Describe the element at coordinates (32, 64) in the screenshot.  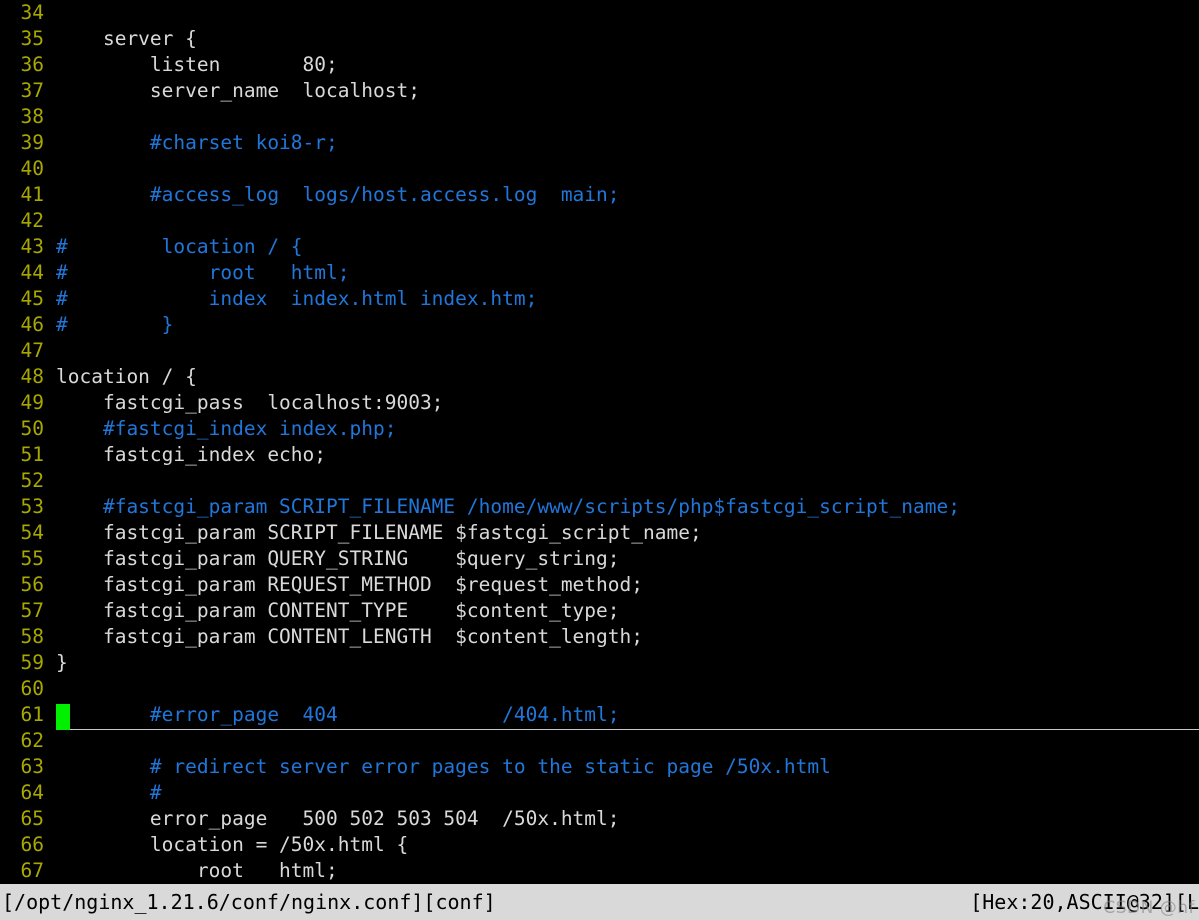
I see `line-number: 36` at that location.